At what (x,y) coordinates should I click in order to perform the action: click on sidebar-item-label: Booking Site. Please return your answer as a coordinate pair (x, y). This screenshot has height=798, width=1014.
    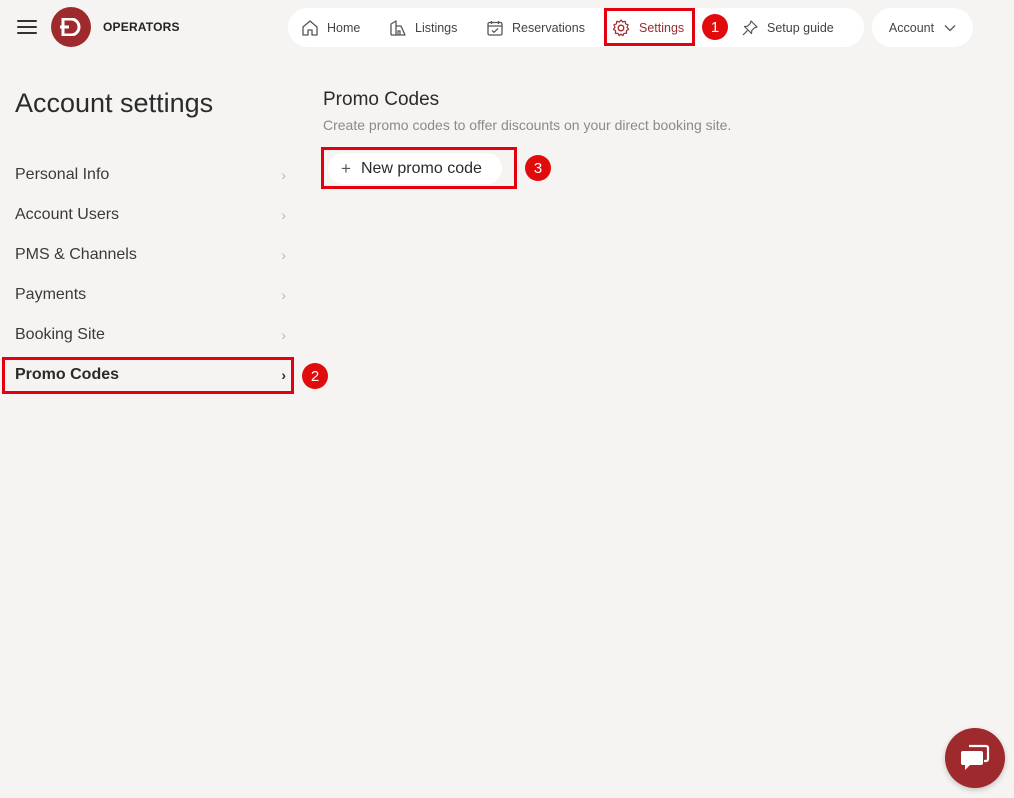
    Looking at the image, I should click on (60, 334).